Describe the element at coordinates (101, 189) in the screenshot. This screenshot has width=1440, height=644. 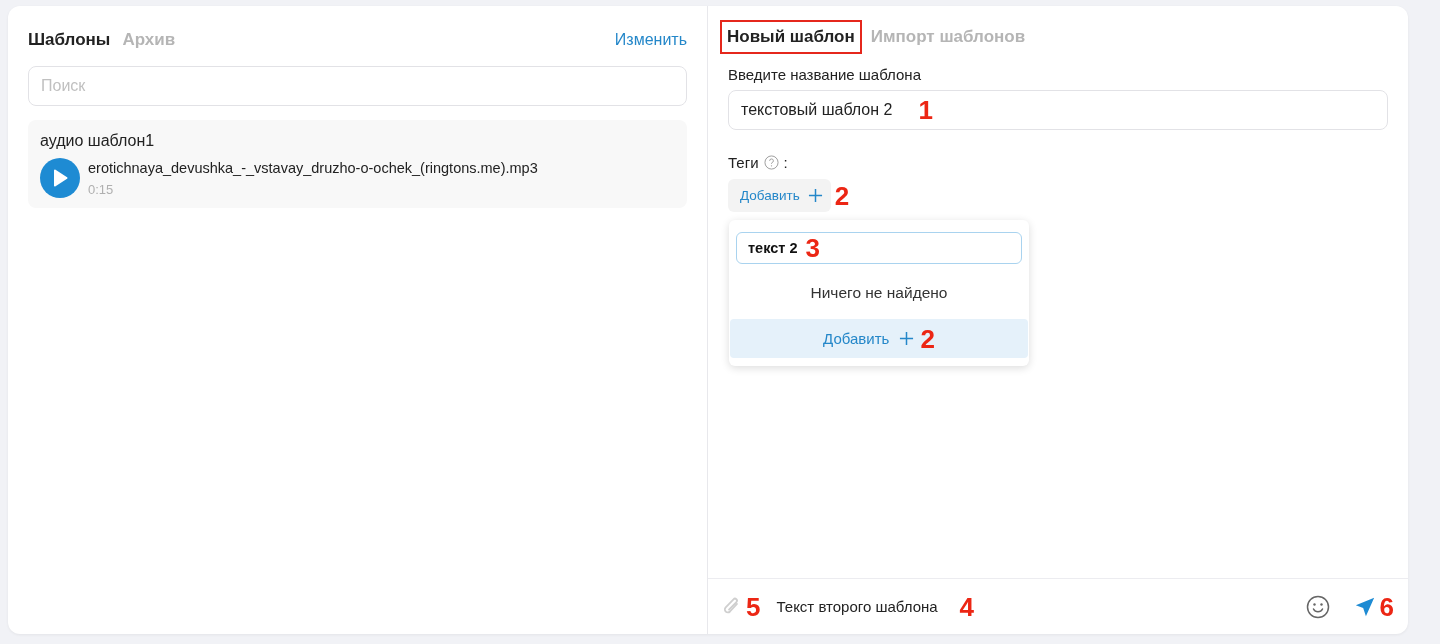
I see `duration: 0:15` at that location.